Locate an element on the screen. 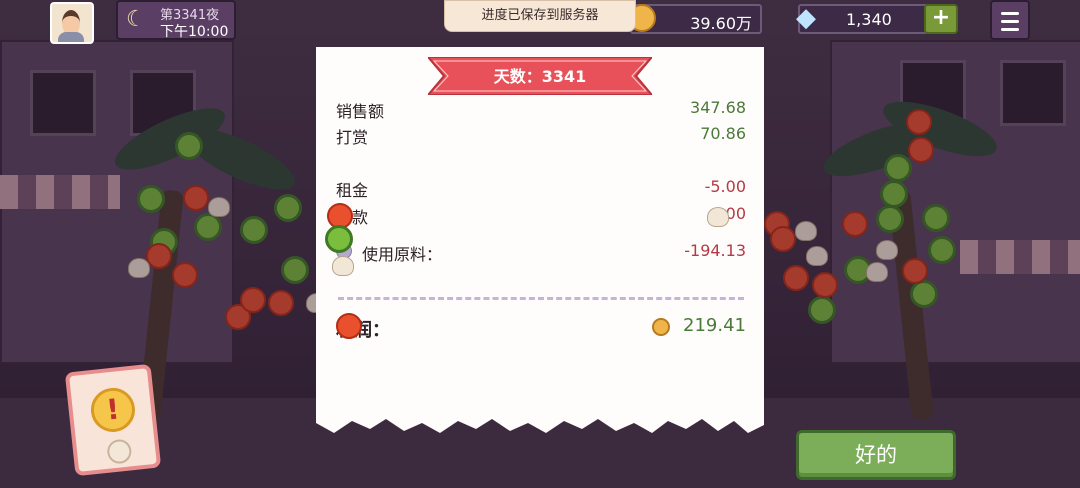  save-toast: 进度已保存到服务器 is located at coordinates (540, 16).